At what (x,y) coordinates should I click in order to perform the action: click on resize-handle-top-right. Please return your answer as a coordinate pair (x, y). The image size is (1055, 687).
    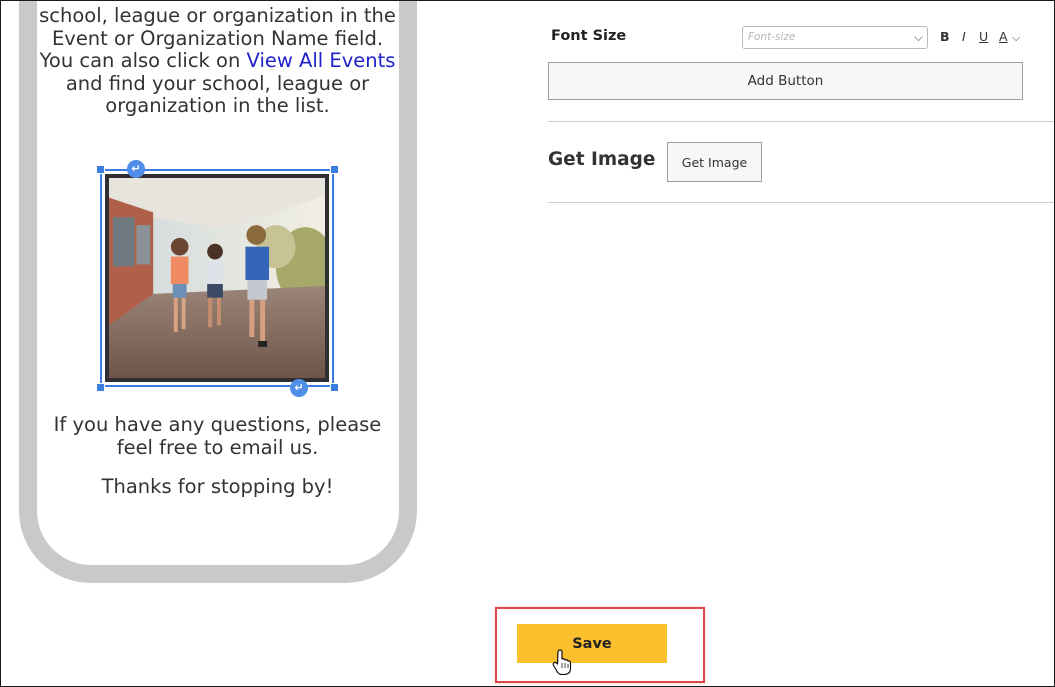
    Looking at the image, I should click on (334, 169).